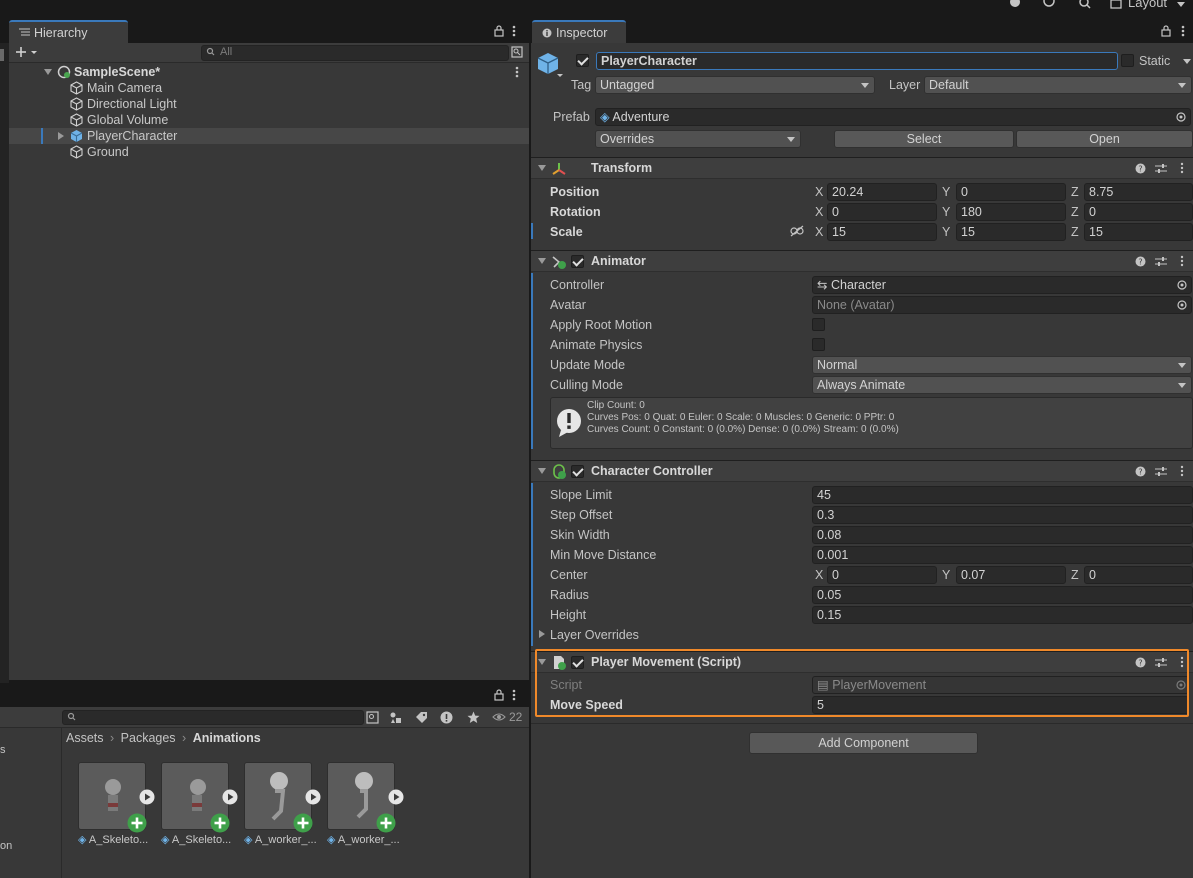 The width and height of the screenshot is (1193, 878). What do you see at coordinates (1011, 192) in the screenshot?
I see `position-y-input: 0` at bounding box center [1011, 192].